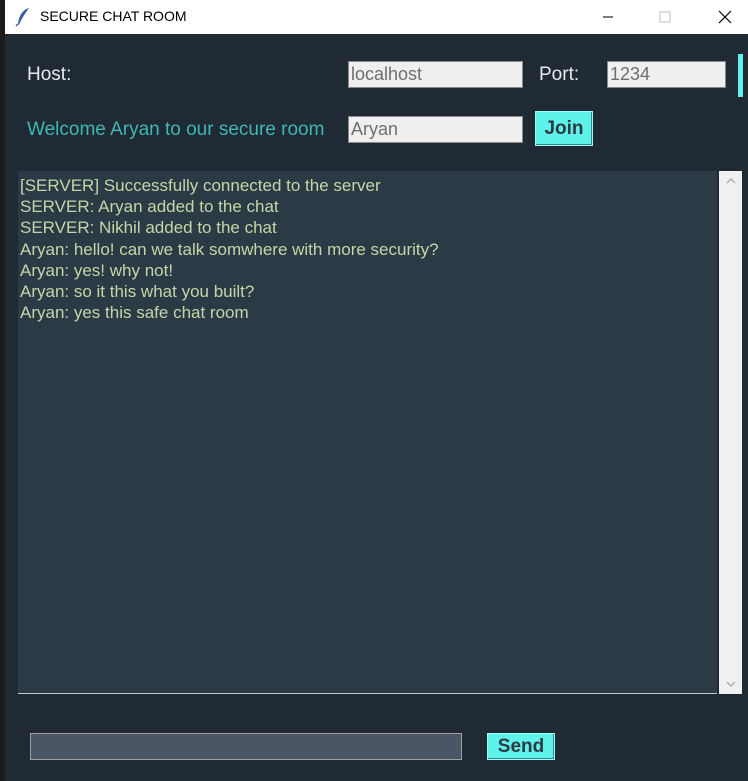 The image size is (748, 781). Describe the element at coordinates (740, 75) in the screenshot. I see `accent-bar` at that location.